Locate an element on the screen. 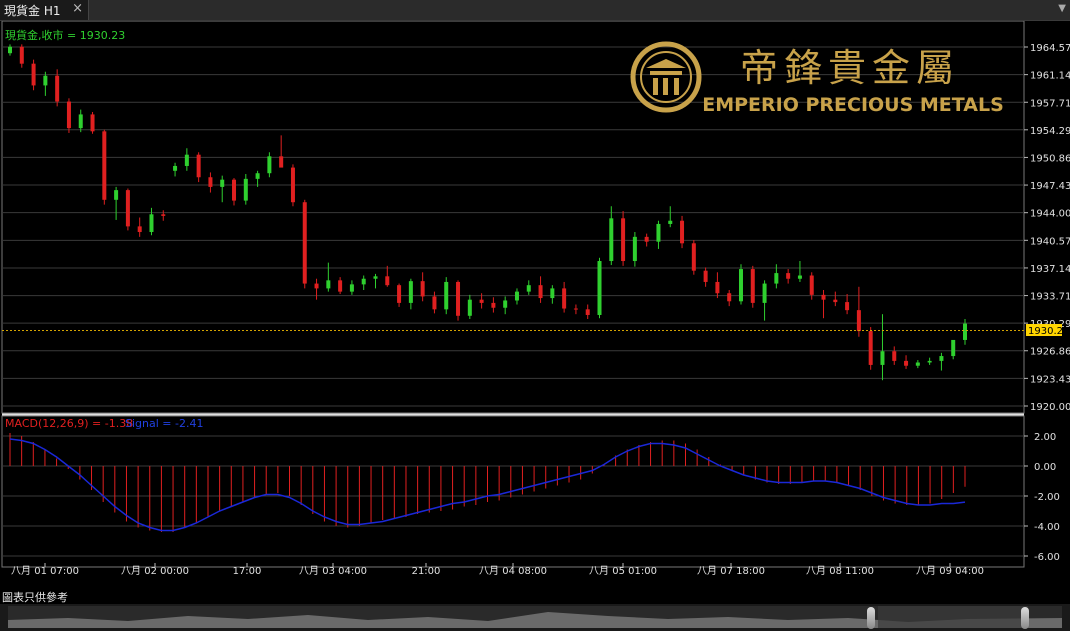  chart-scrollbar is located at coordinates (535, 617).